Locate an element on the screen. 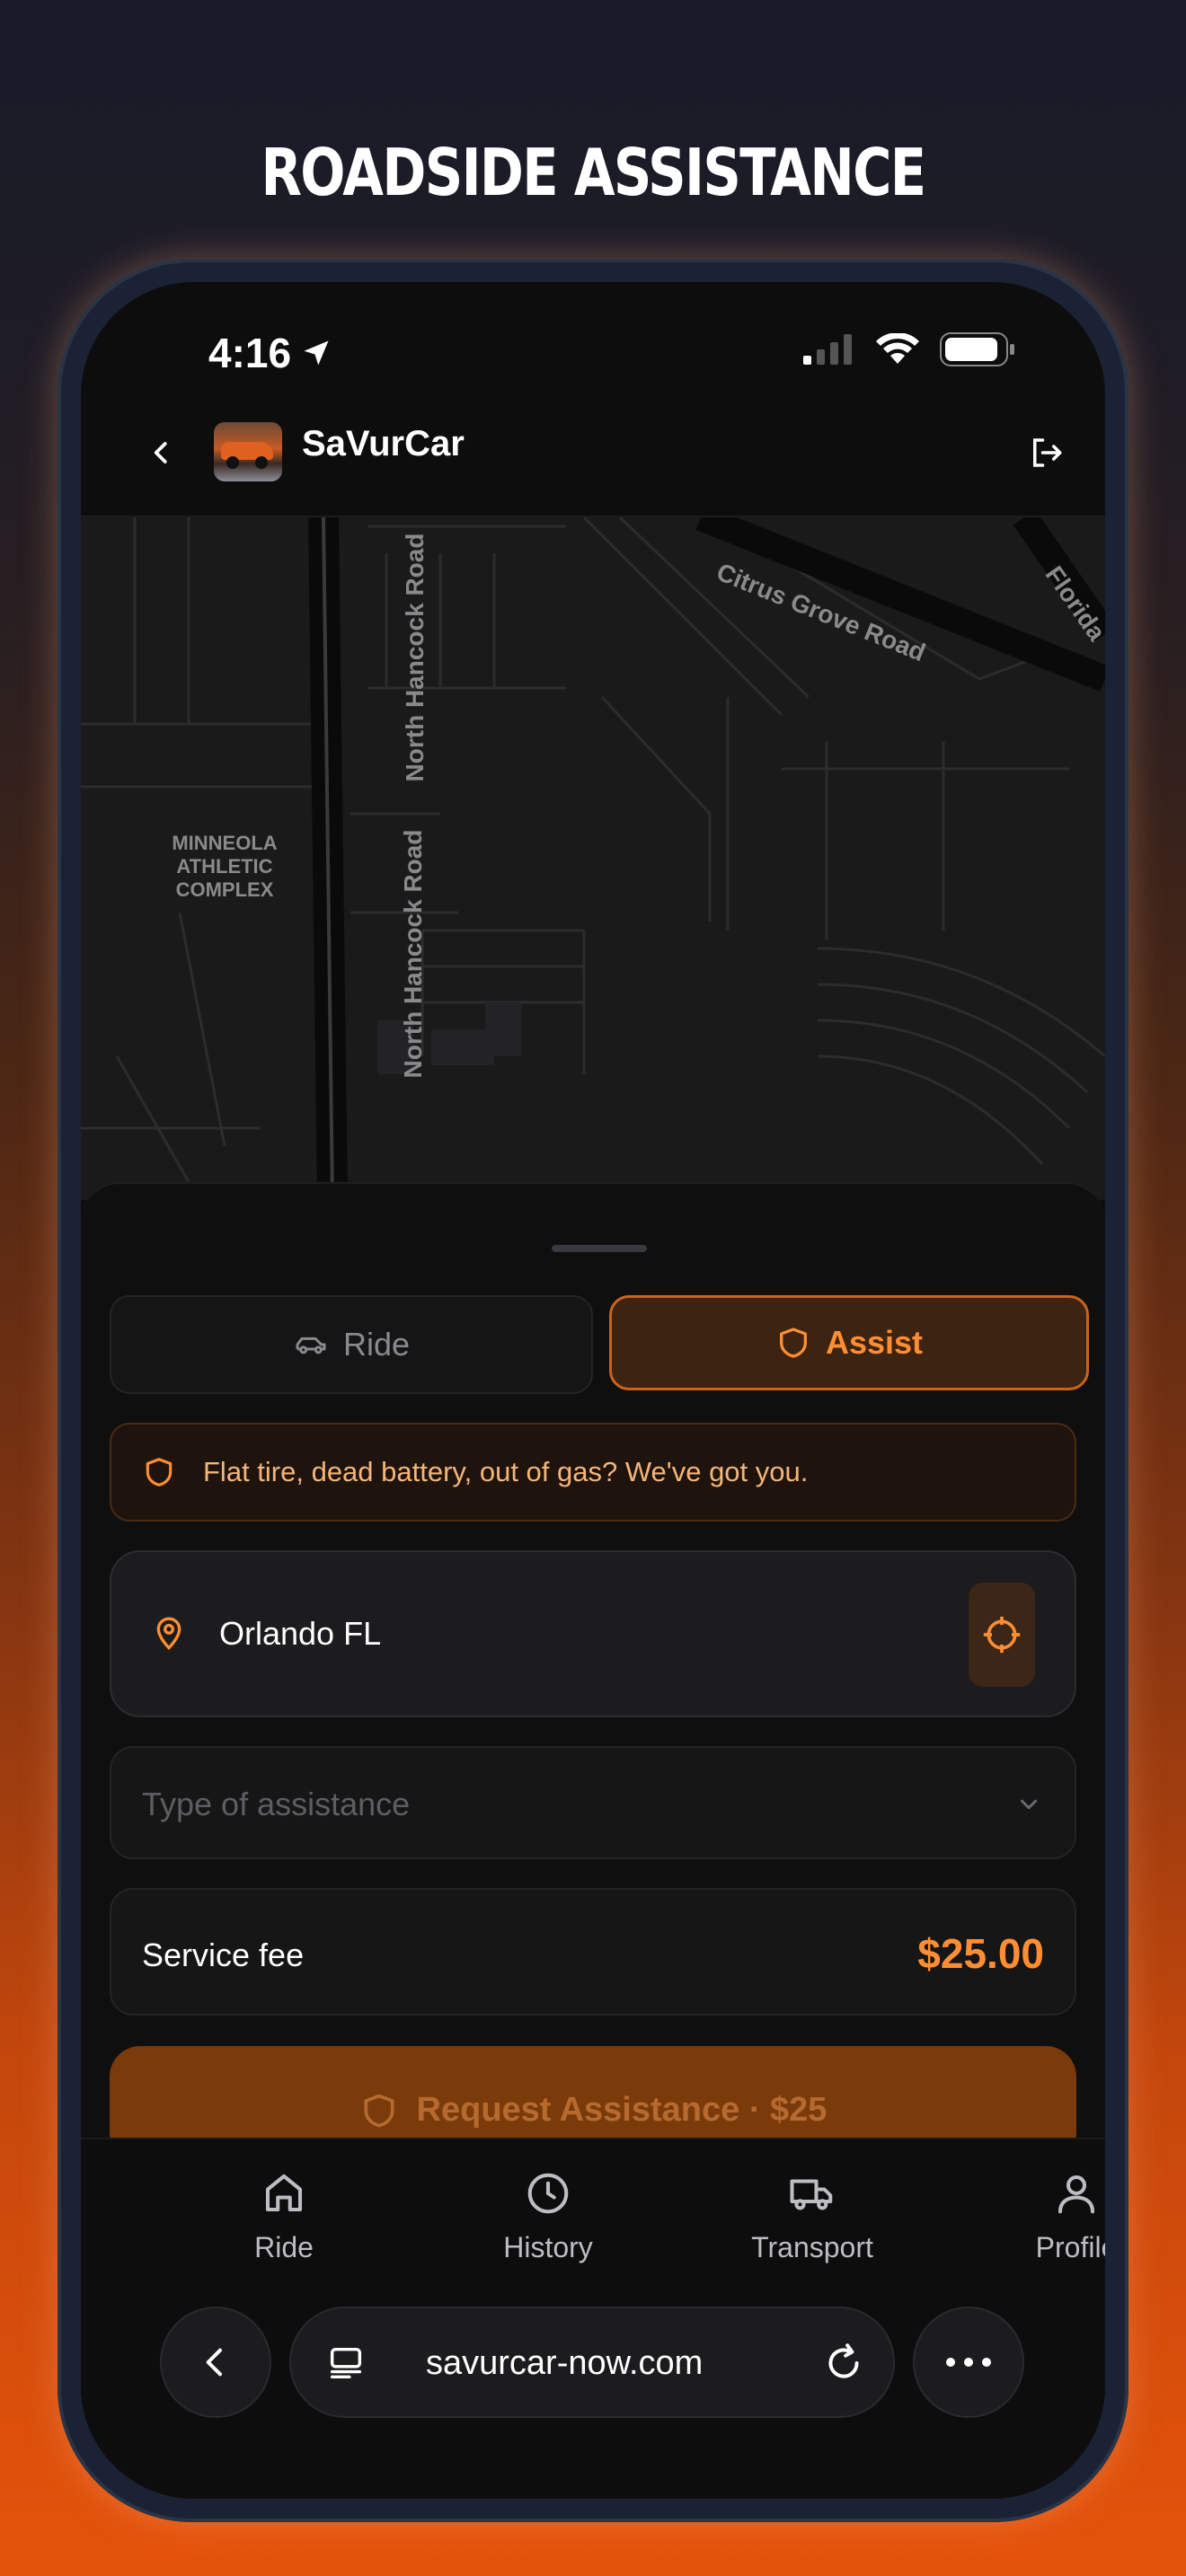 The height and width of the screenshot is (2576, 1186). bottom-nav: Ride History Transport Profil is located at coordinates (593, 2215).